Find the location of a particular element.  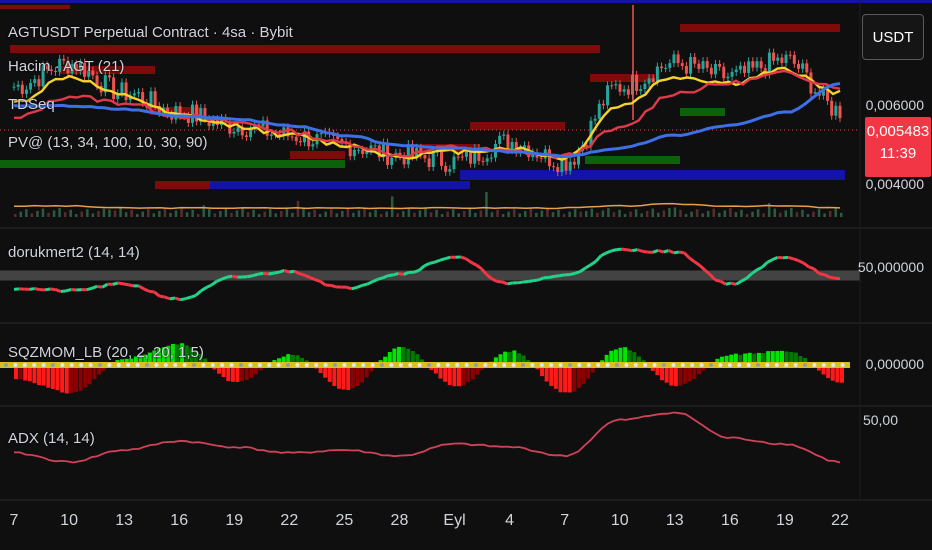

candle-countdown: 11:39 is located at coordinates (898, 153).